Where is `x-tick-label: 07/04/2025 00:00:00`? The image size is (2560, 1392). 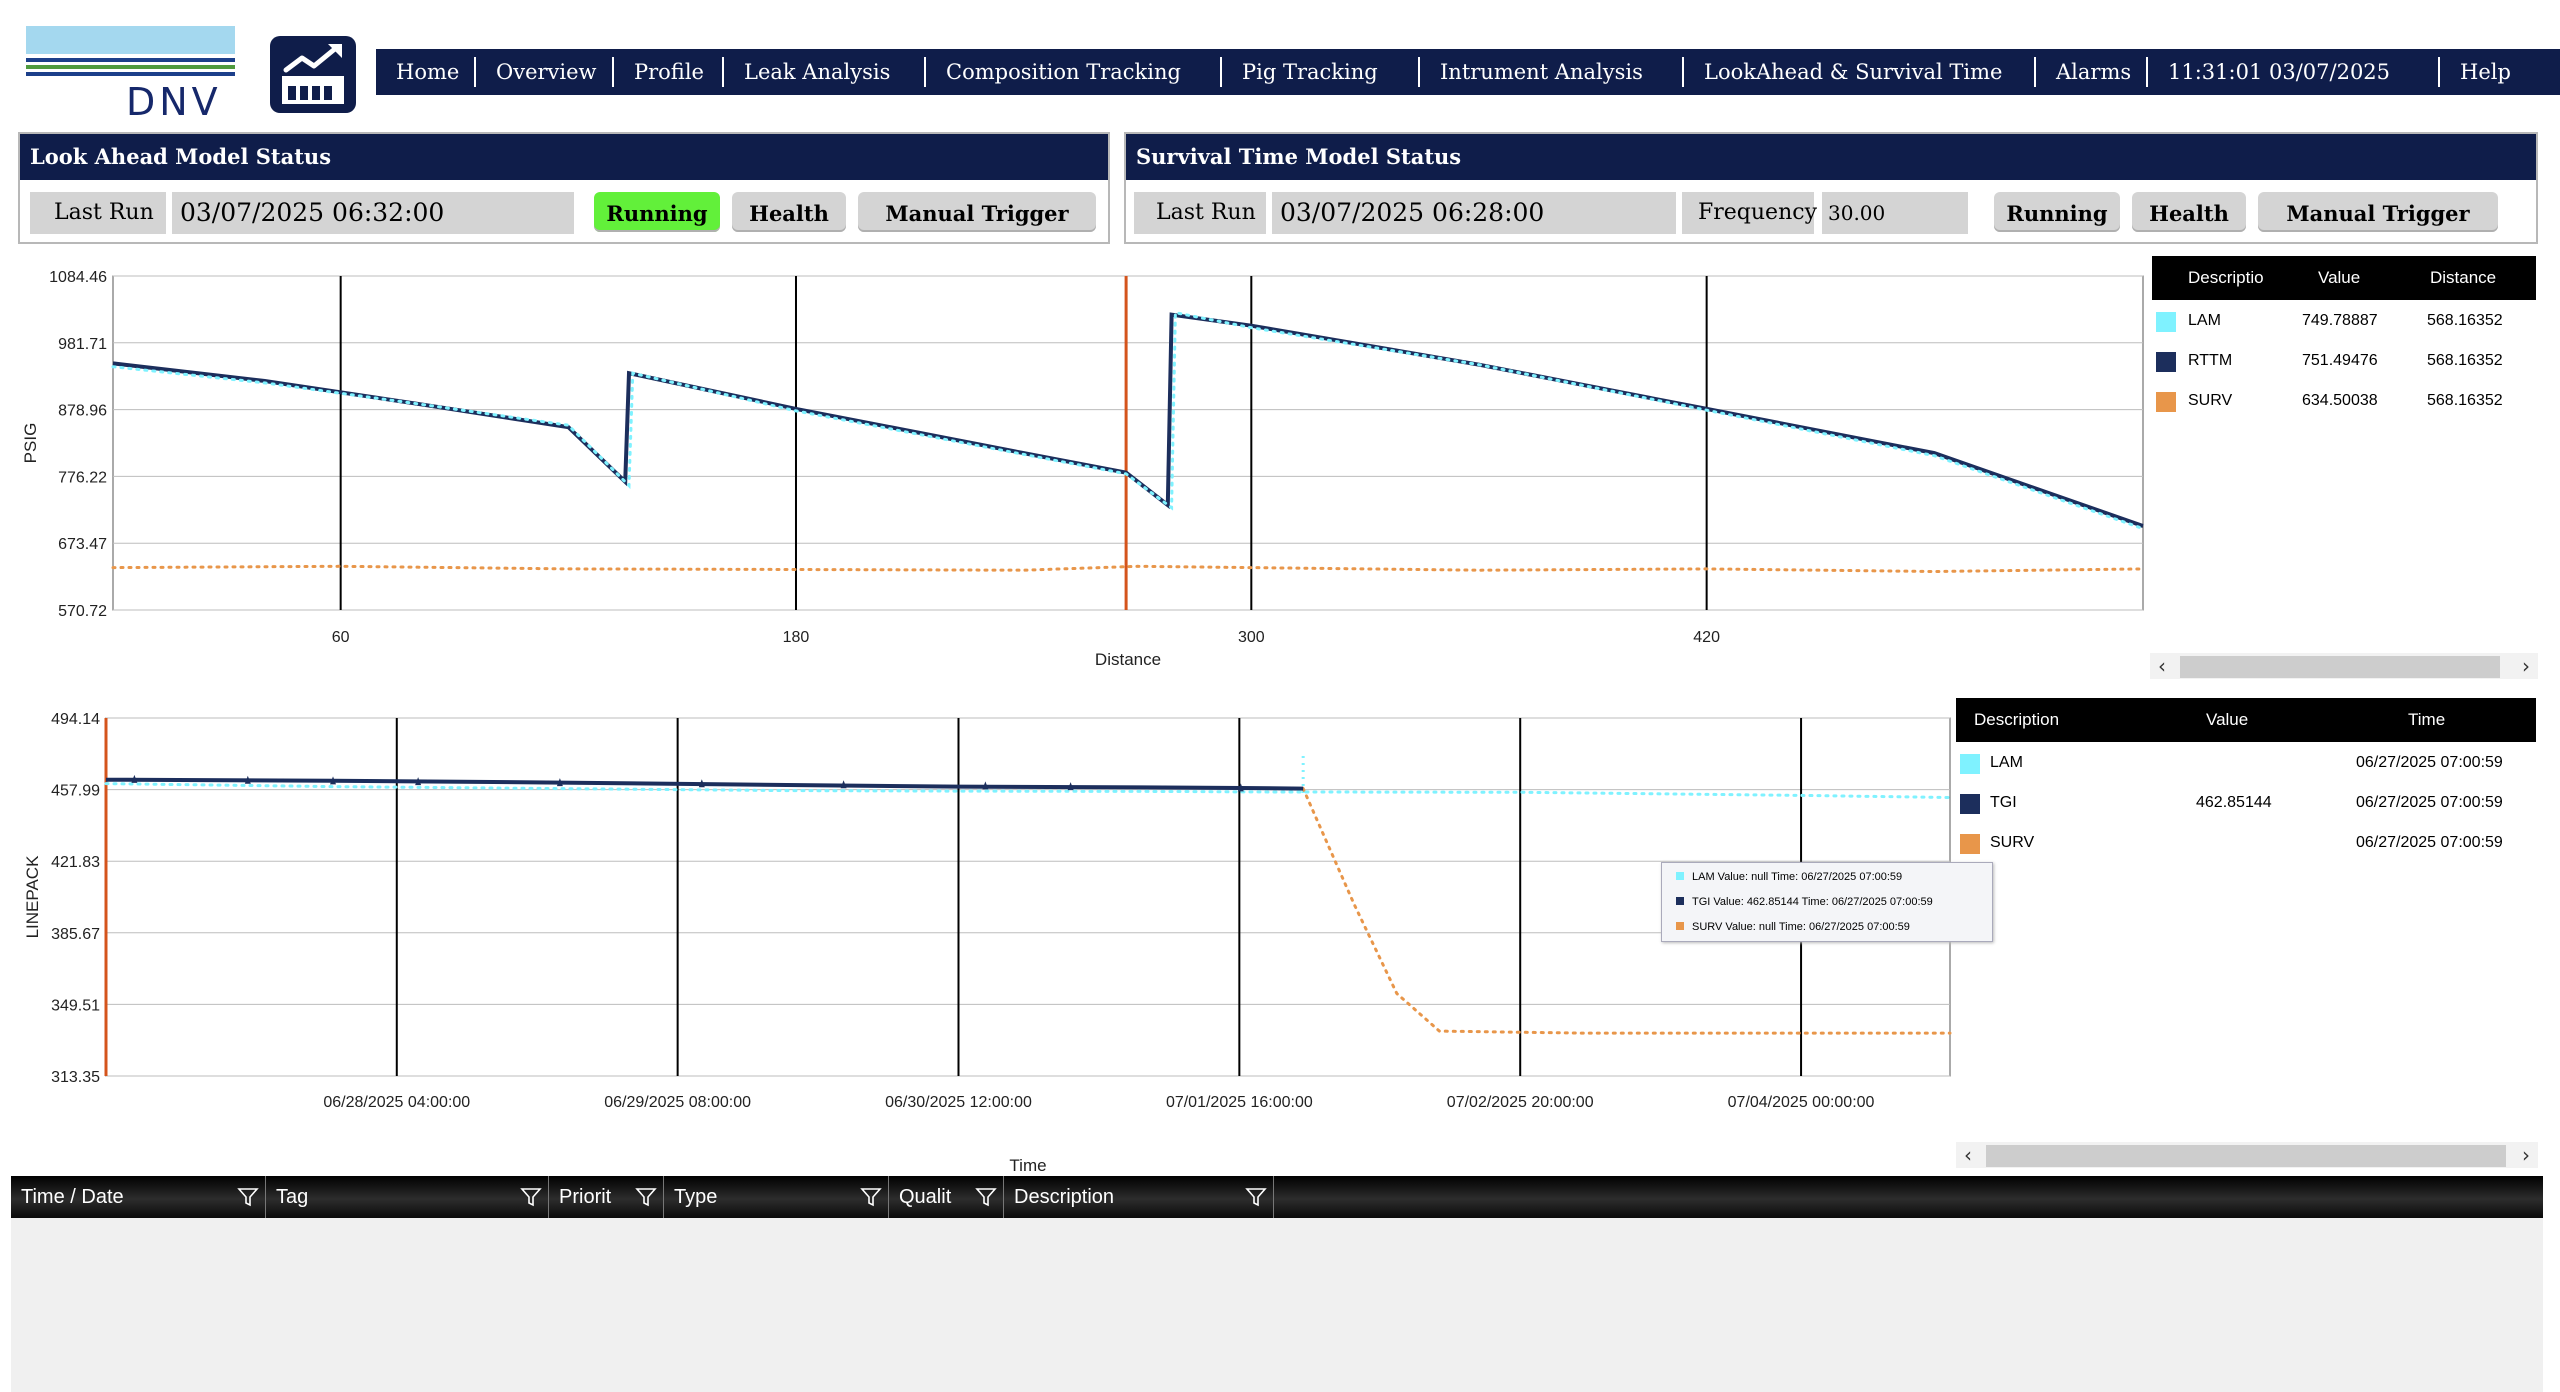
x-tick-label: 07/04/2025 00:00:00 is located at coordinates (1801, 1102).